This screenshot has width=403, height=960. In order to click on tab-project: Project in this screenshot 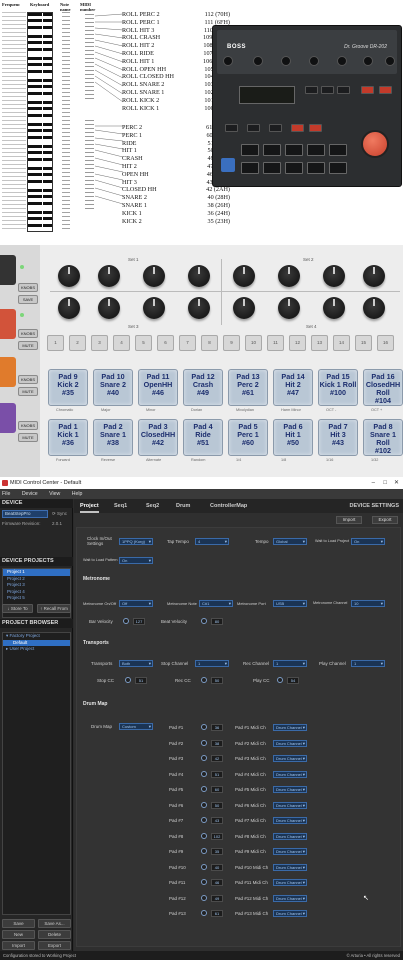, I will do `click(89, 506)`.